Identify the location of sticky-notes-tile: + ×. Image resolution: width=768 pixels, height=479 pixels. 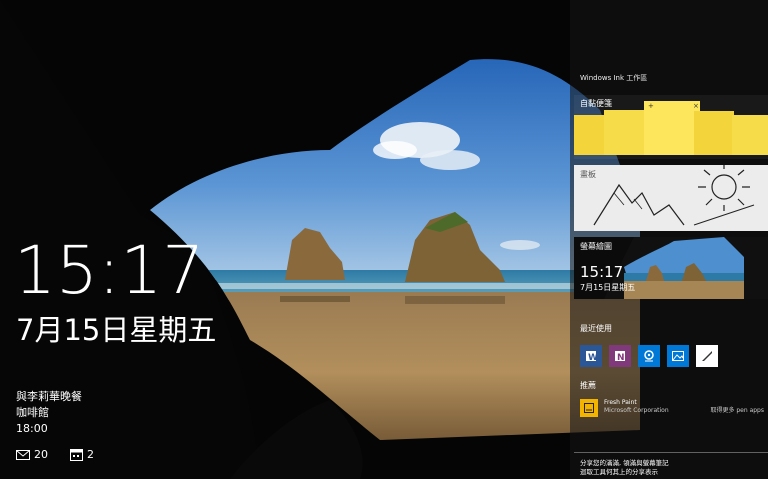
(671, 127).